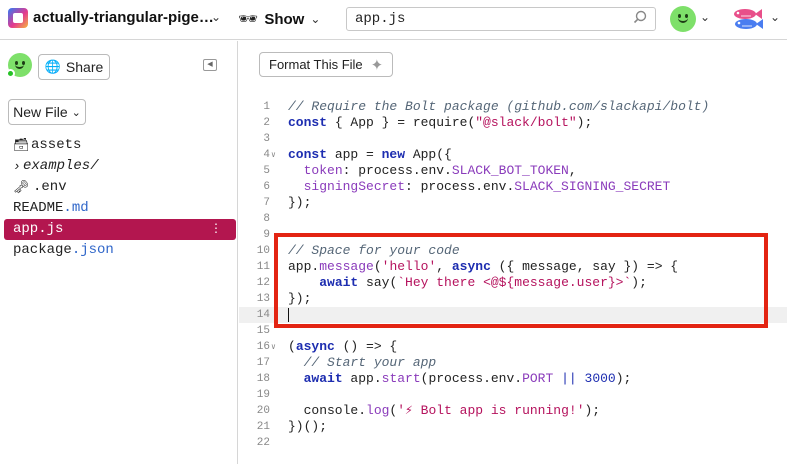  Describe the element at coordinates (266, 139) in the screenshot. I see `line-number: 3` at that location.